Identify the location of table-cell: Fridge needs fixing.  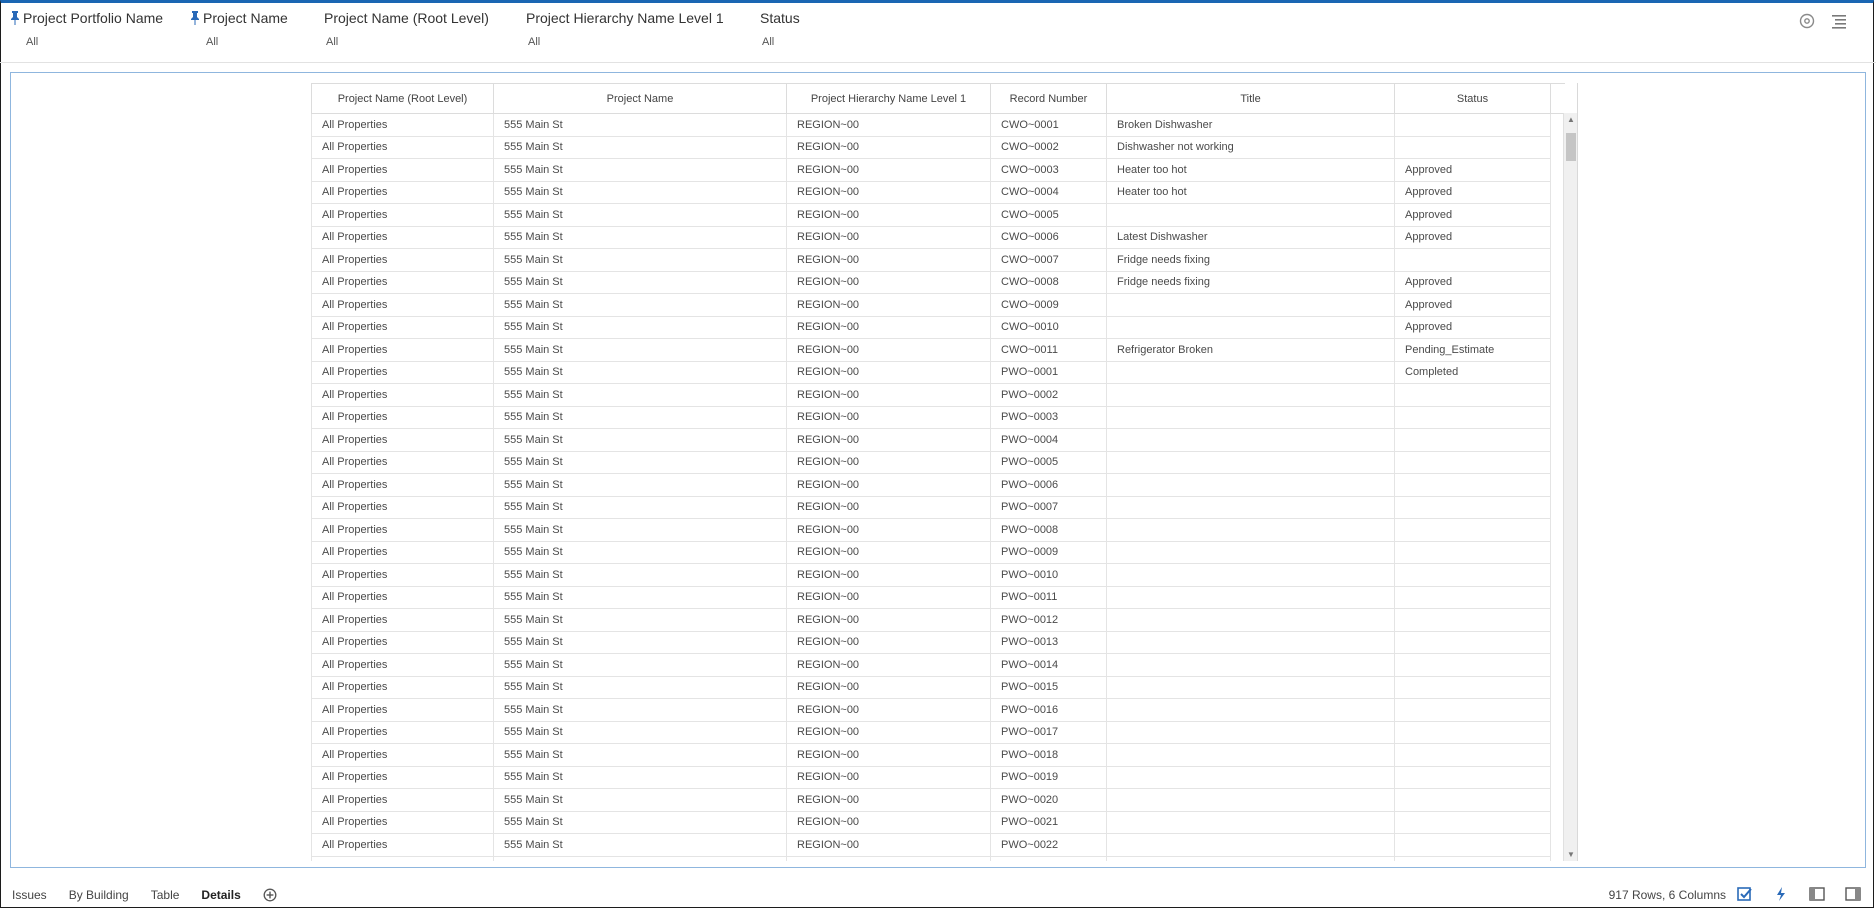
(1250, 260).